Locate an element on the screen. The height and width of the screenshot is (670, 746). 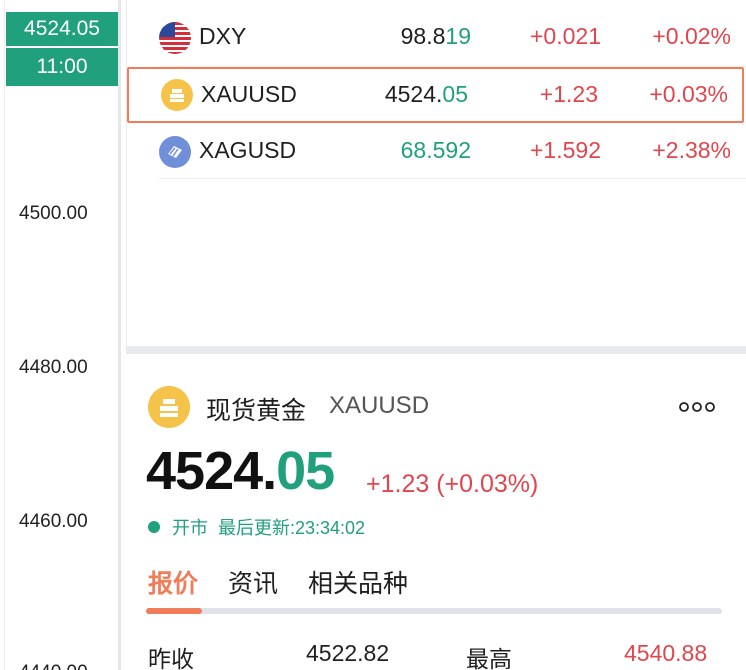
current-price-label: 4524.05 is located at coordinates (62, 29).